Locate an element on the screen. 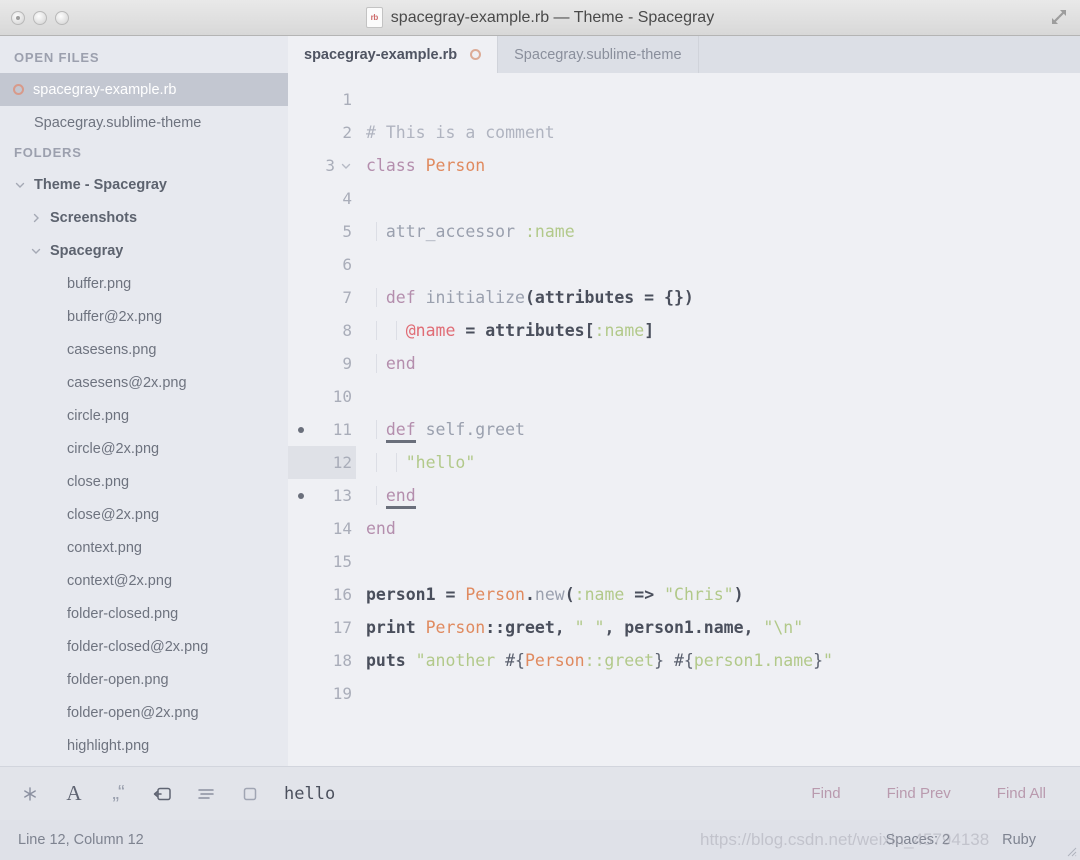 The width and height of the screenshot is (1080, 860). in-selection-icon is located at coordinates (206, 794).